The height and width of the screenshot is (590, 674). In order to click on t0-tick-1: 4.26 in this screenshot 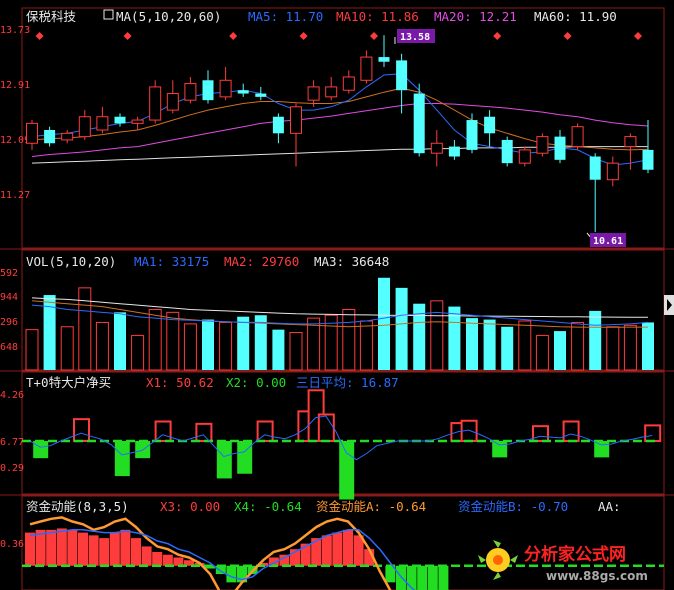, I will do `click(12, 395)`.